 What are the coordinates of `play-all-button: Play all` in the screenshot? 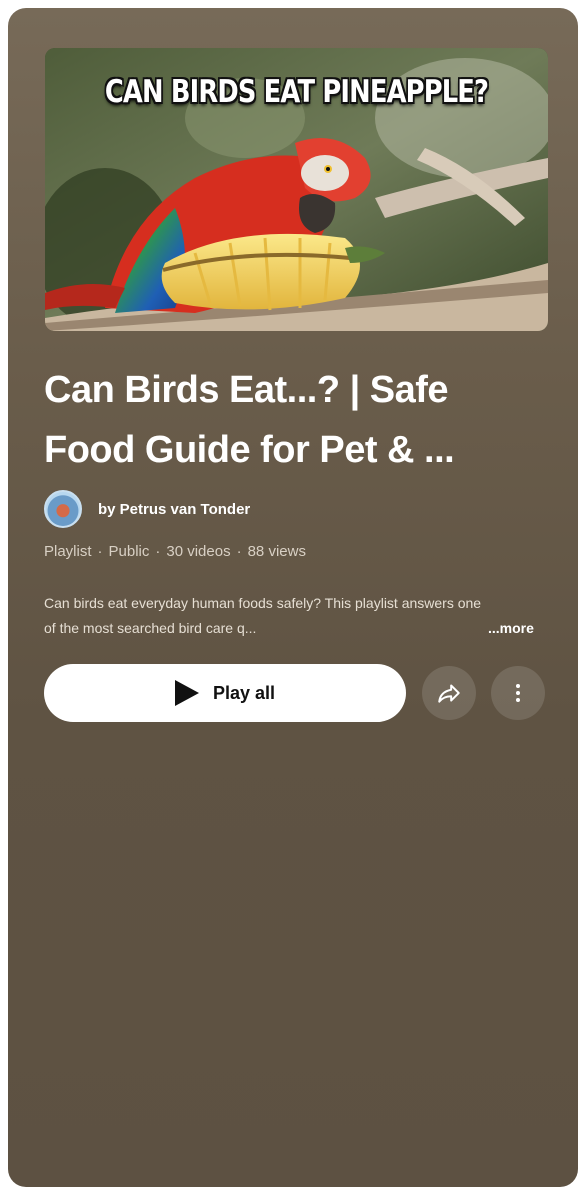 It's located at (225, 693).